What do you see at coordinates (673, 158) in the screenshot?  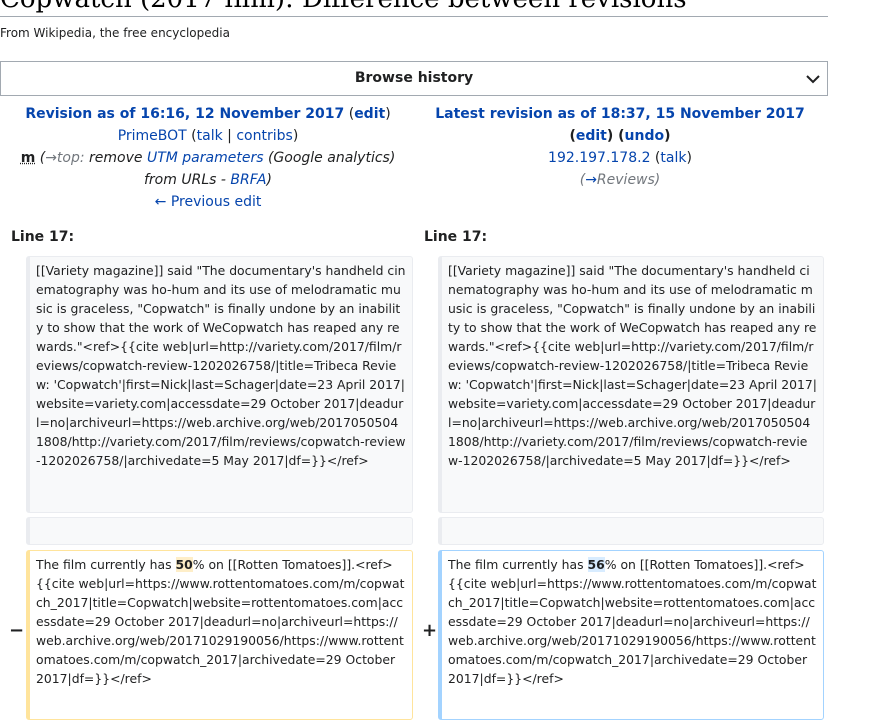 I see `new-user-talk-link: talk` at bounding box center [673, 158].